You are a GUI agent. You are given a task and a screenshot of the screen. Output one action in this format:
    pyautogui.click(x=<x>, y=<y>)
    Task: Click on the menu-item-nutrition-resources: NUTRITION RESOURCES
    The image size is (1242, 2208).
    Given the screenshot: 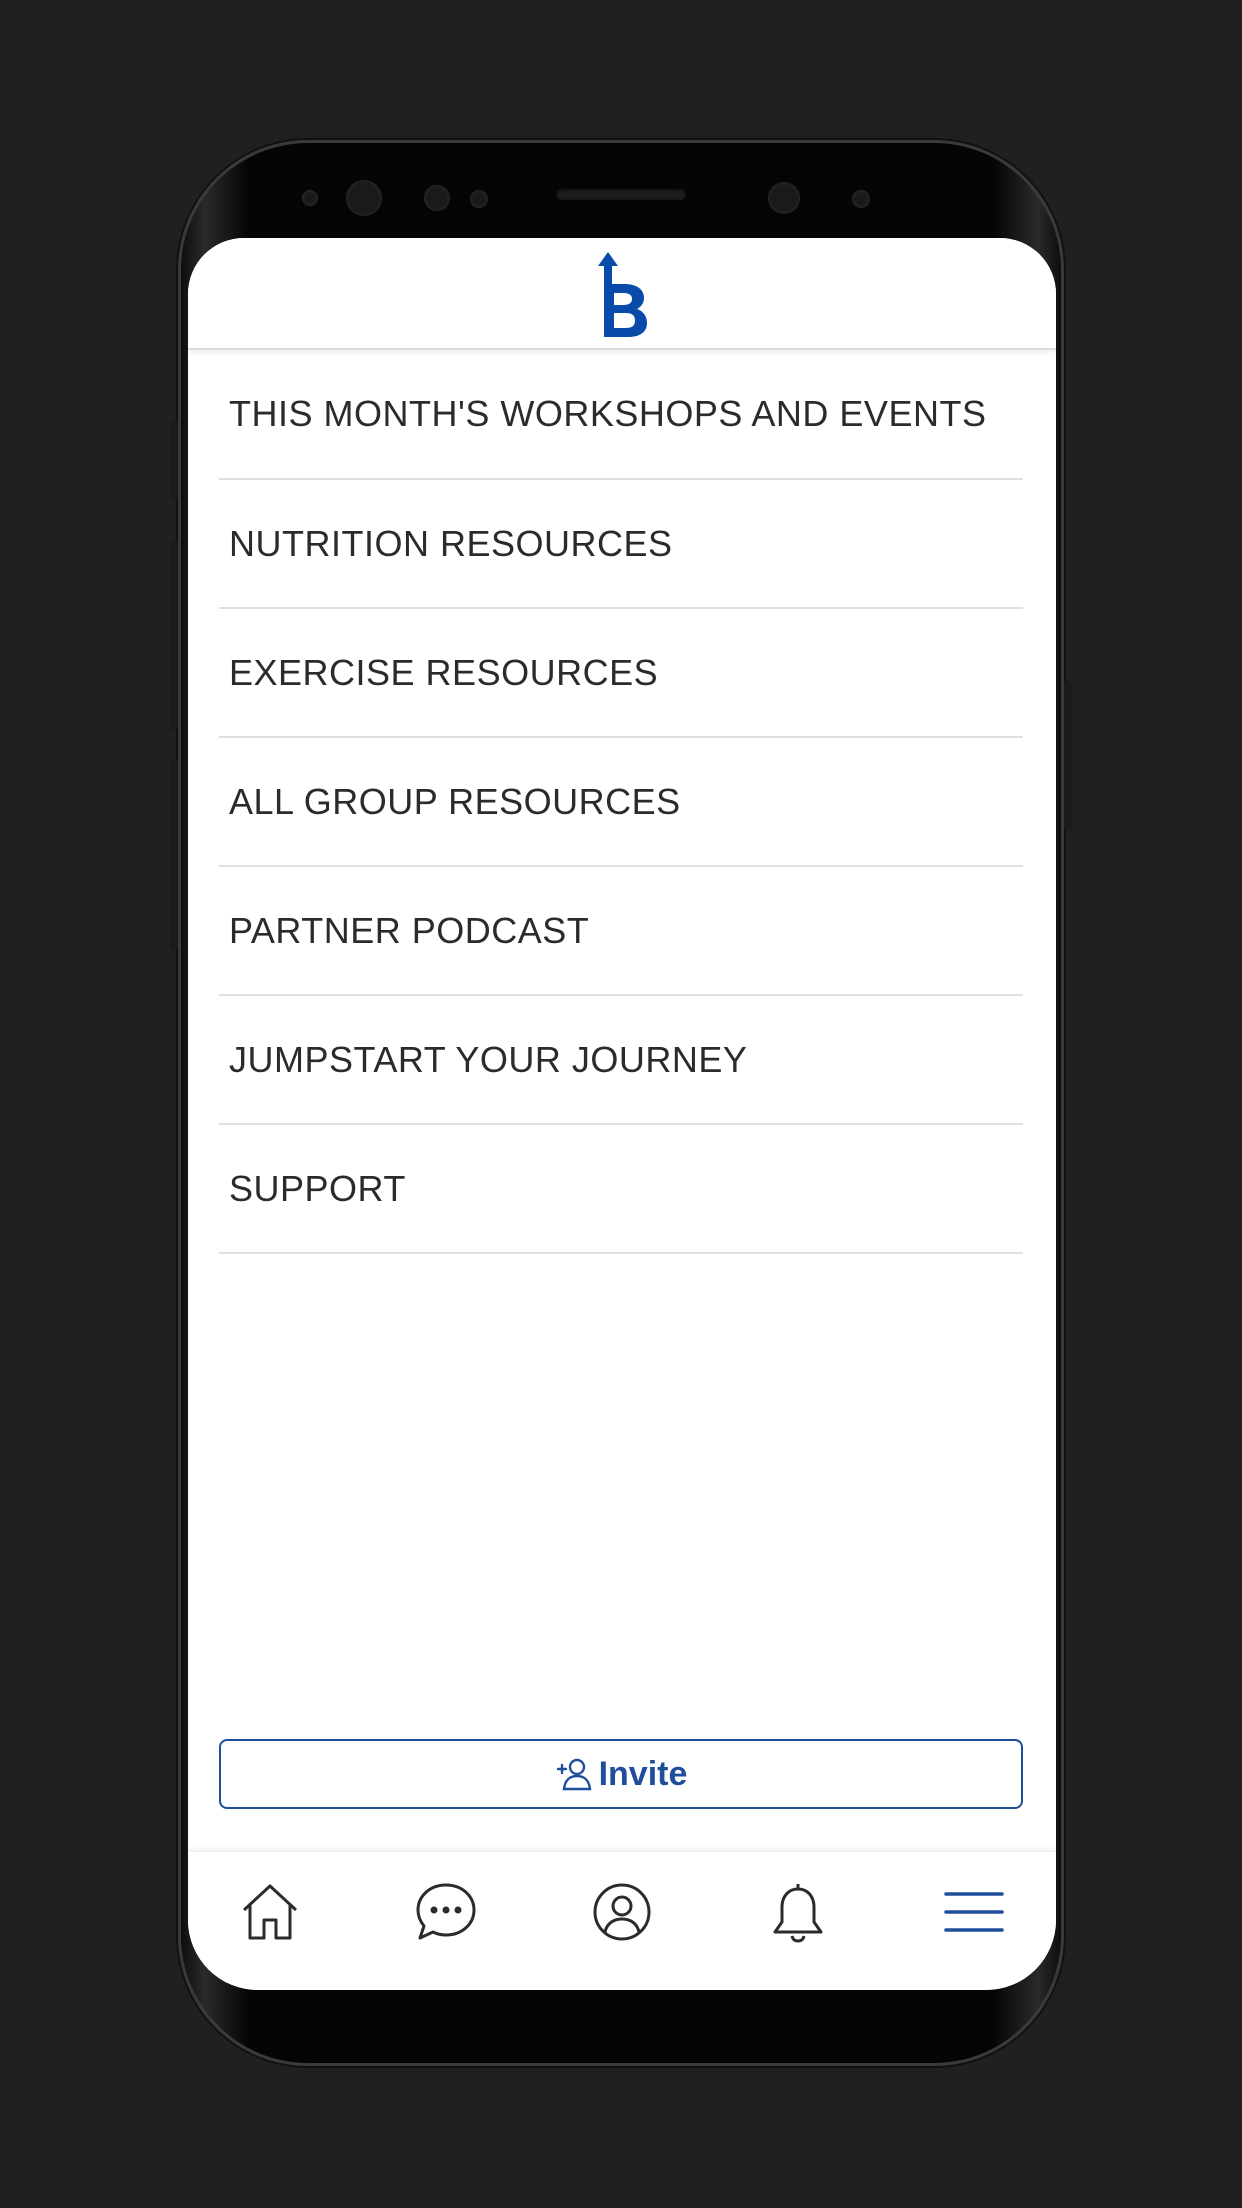 What is the action you would take?
    pyautogui.click(x=621, y=544)
    